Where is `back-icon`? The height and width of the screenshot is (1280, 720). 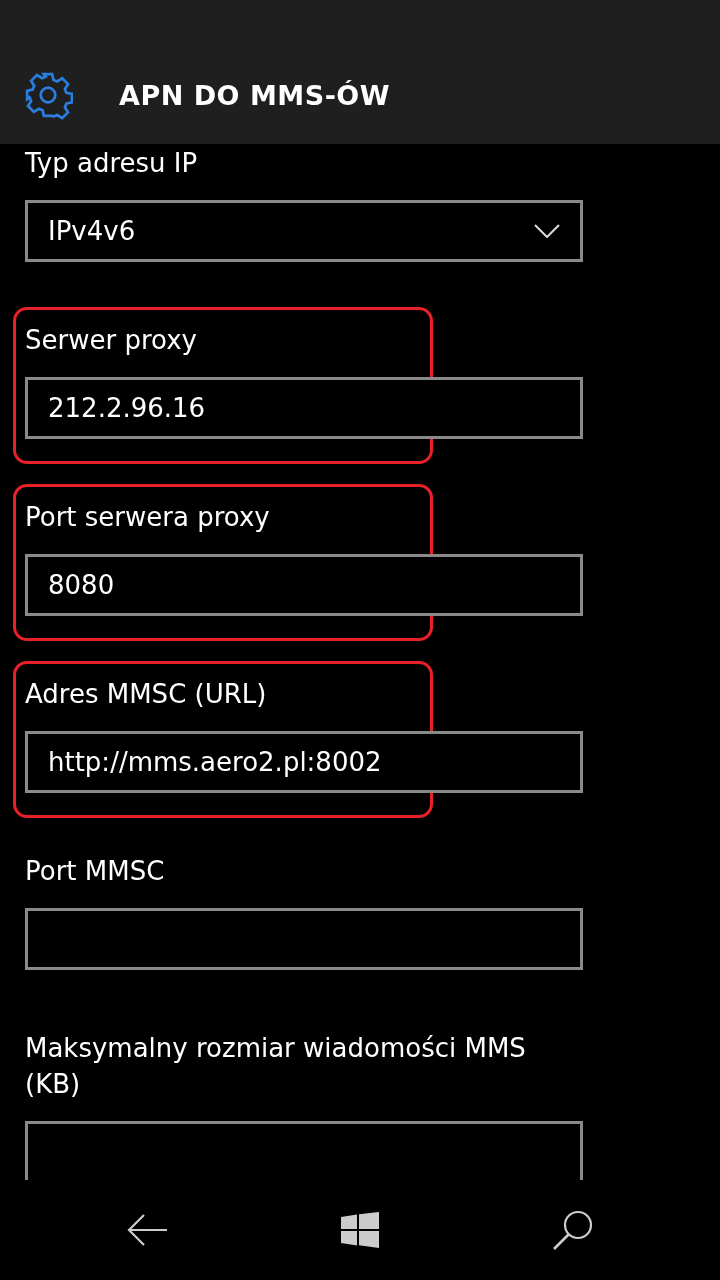 back-icon is located at coordinates (147, 1230).